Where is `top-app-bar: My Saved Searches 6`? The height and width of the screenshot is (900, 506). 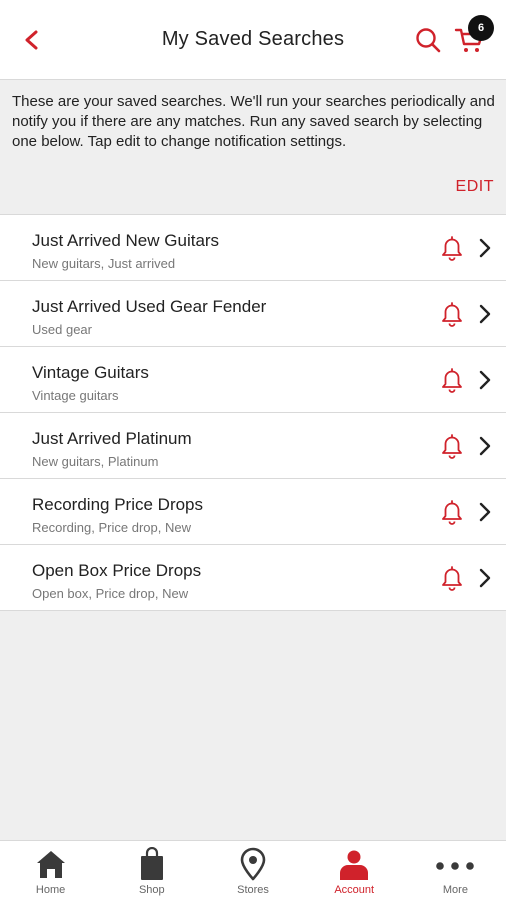 top-app-bar: My Saved Searches 6 is located at coordinates (253, 40).